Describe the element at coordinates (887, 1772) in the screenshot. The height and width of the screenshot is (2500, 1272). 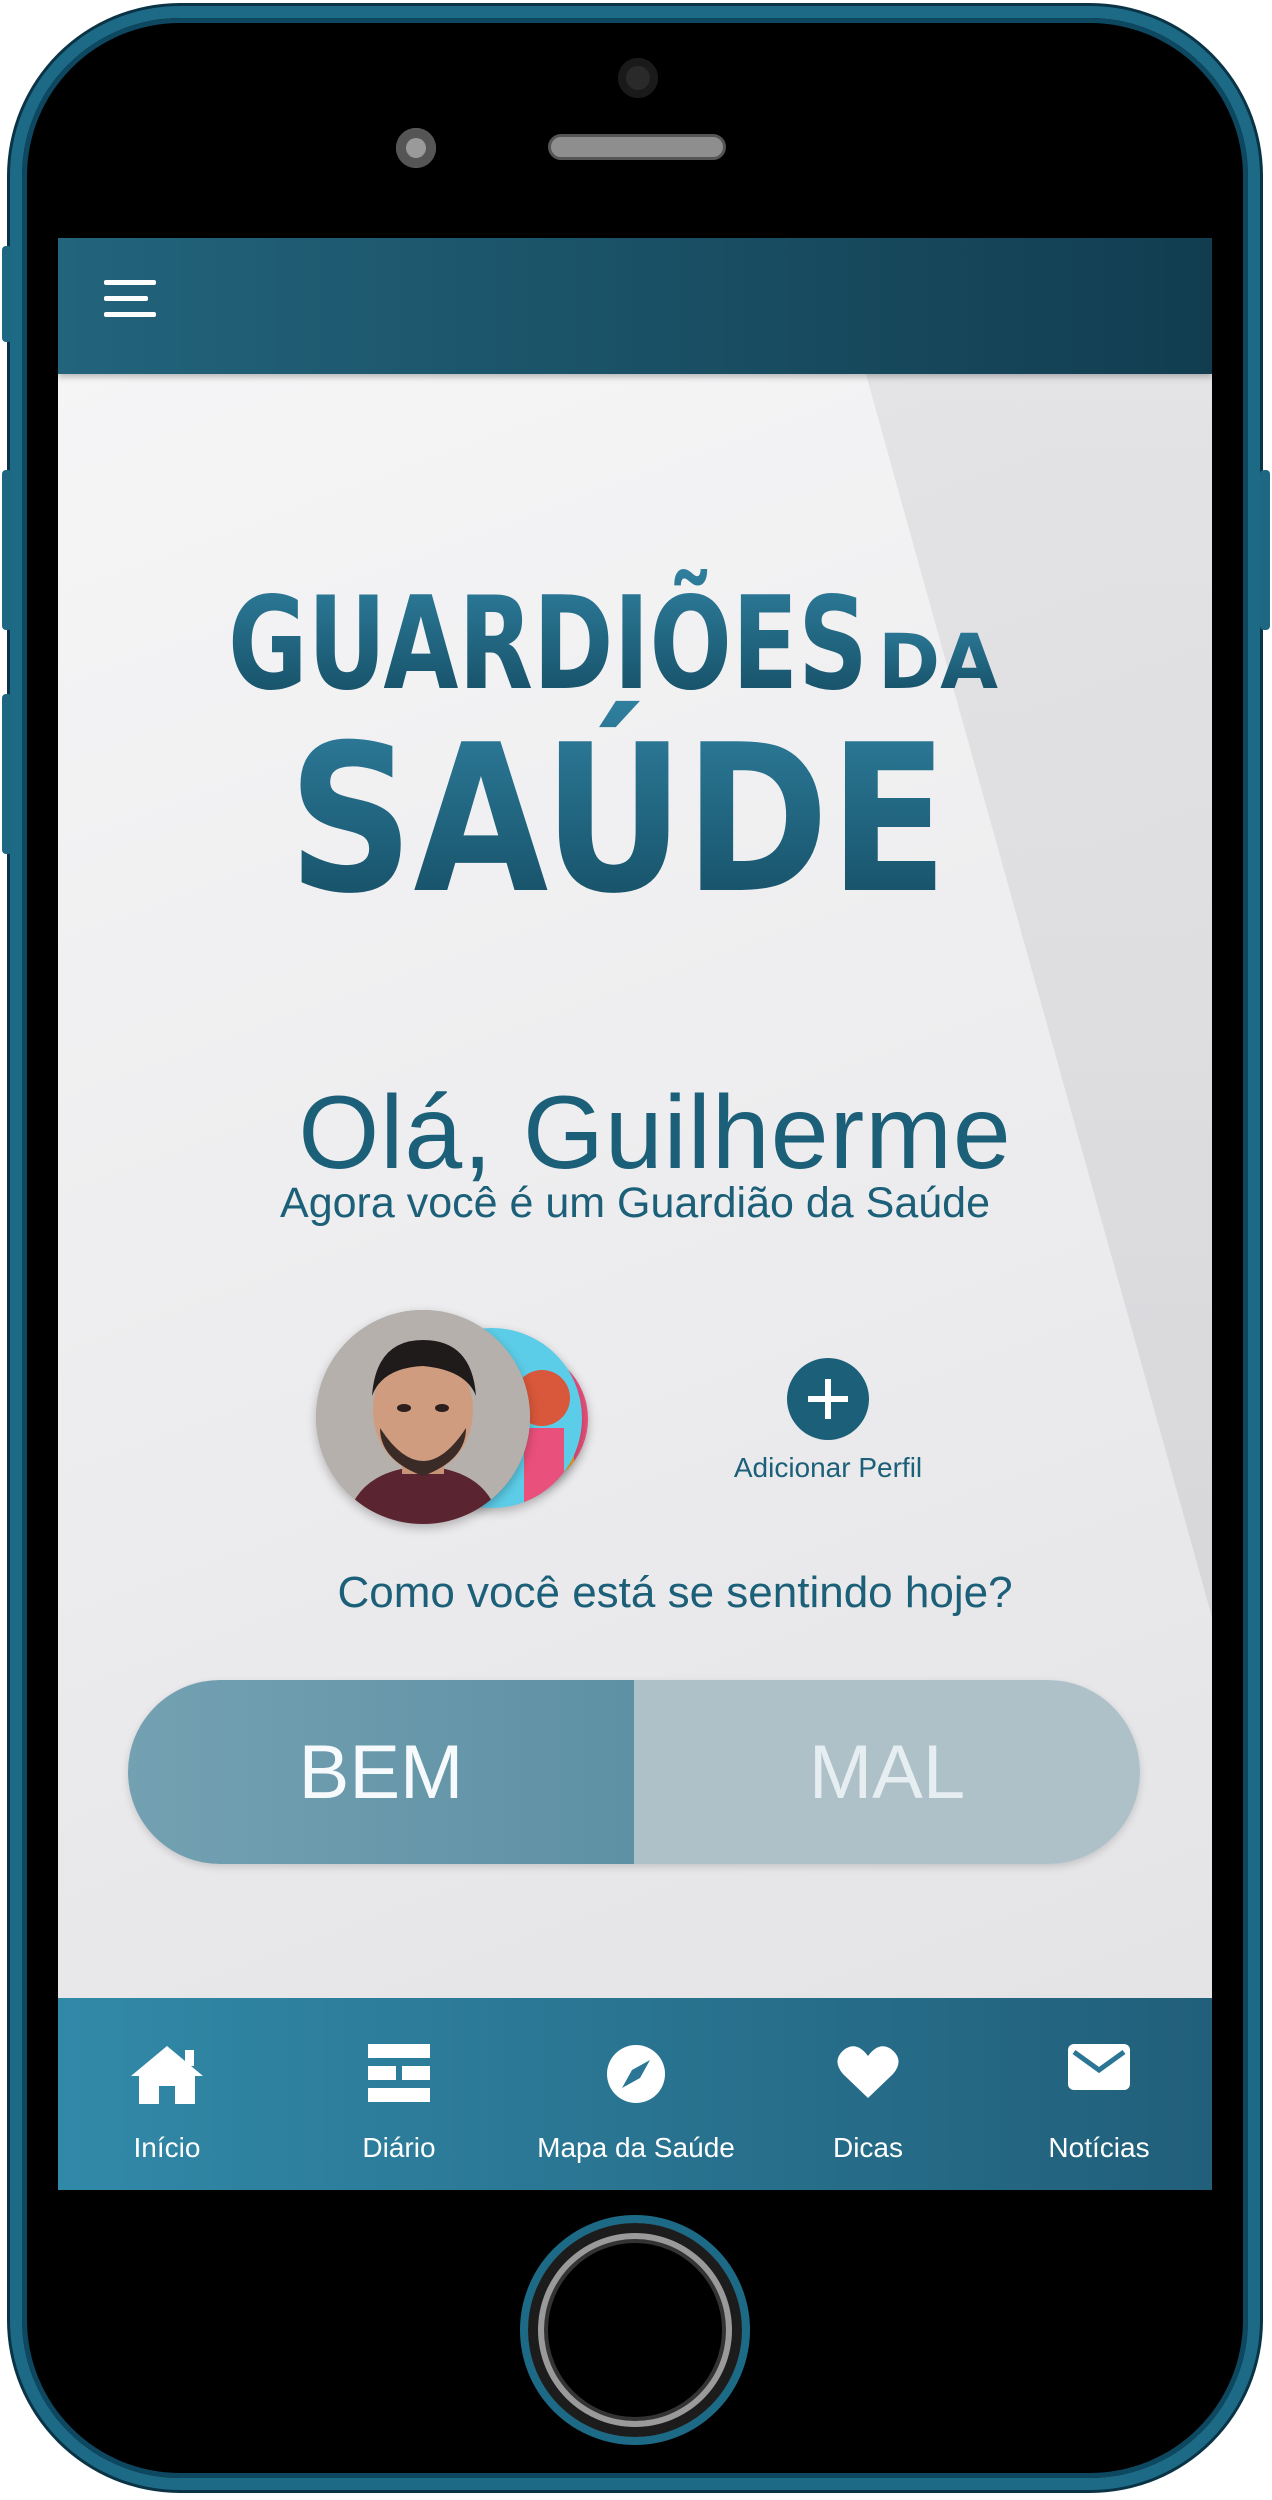
I see `feel-bad-button: MAL` at that location.